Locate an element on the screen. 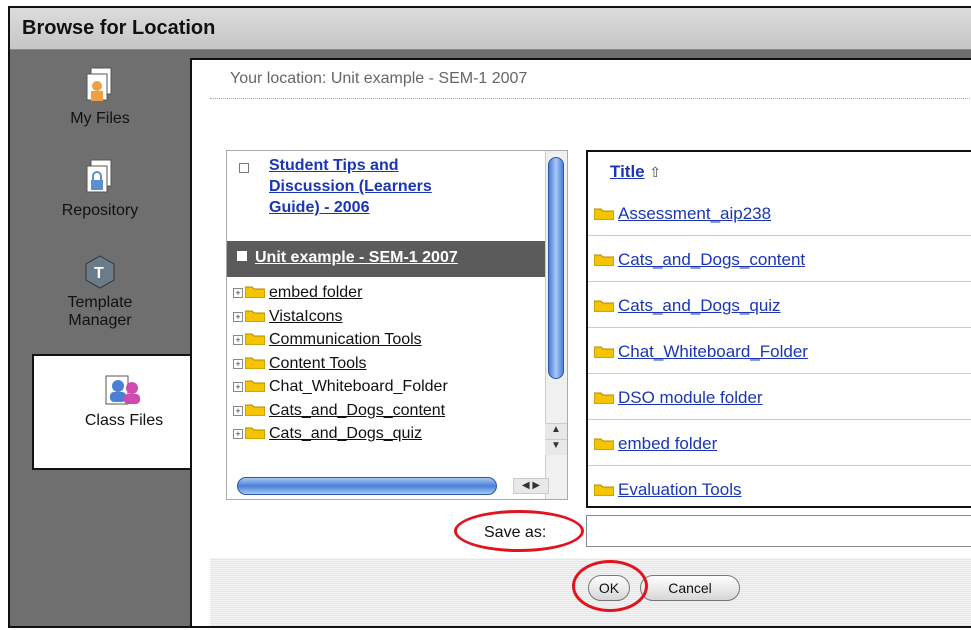  tree-row: + Communication Tools is located at coordinates (393, 343).